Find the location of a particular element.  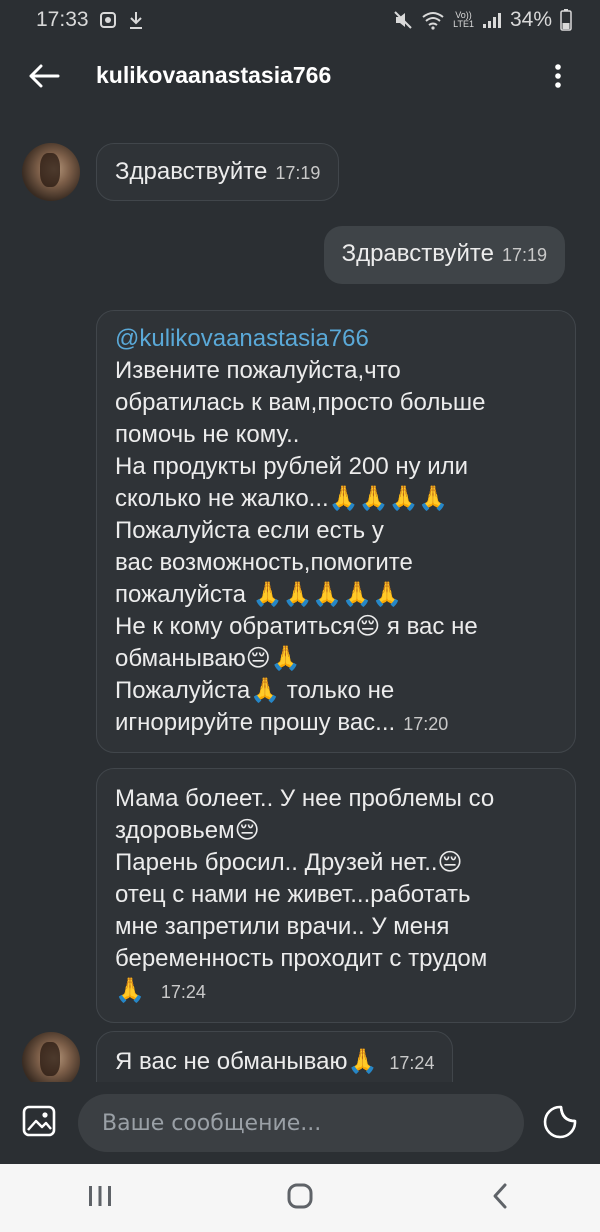

recent-apps-button is located at coordinates (100, 1198).